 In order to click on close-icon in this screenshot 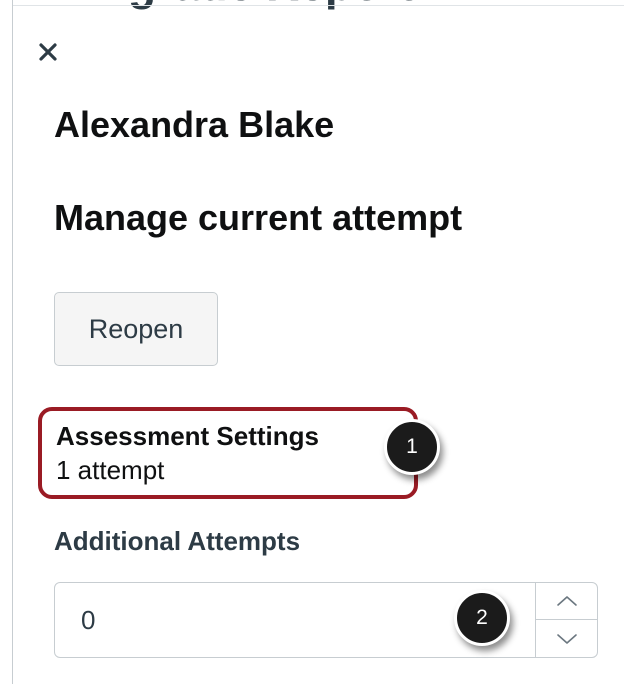, I will do `click(48, 52)`.